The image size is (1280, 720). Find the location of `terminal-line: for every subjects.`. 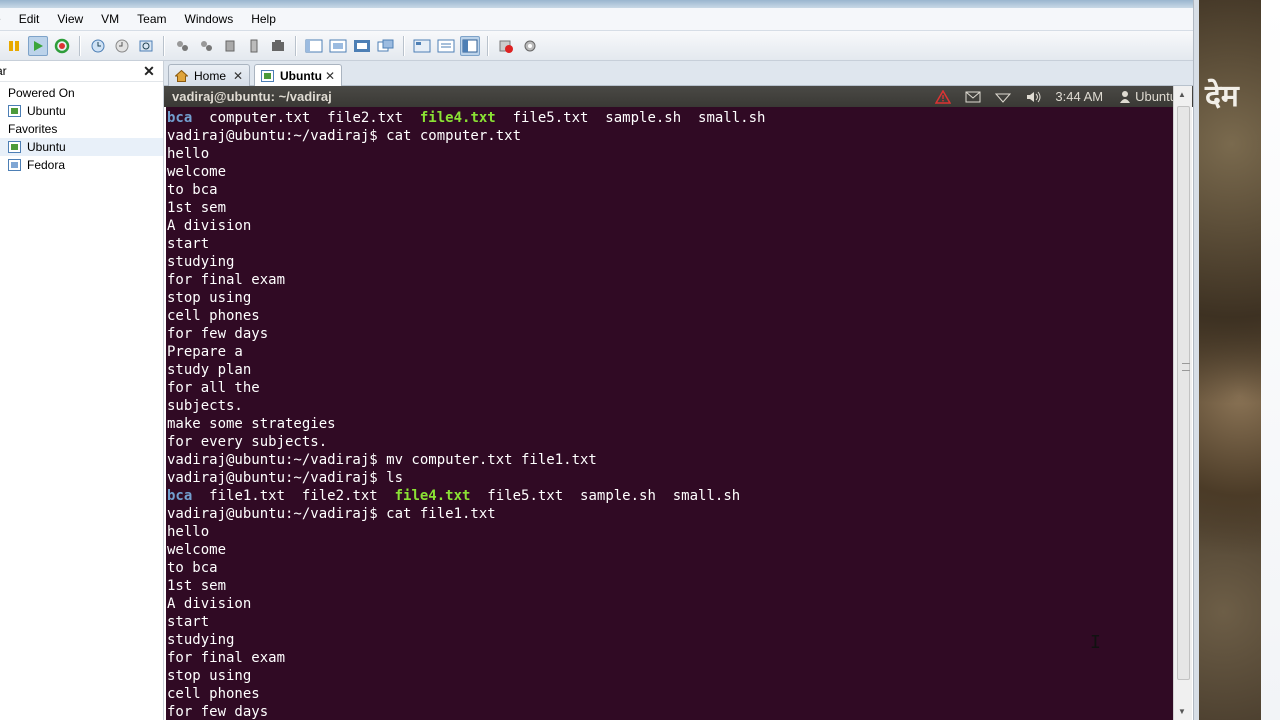

terminal-line: for every subjects. is located at coordinates (670, 442).